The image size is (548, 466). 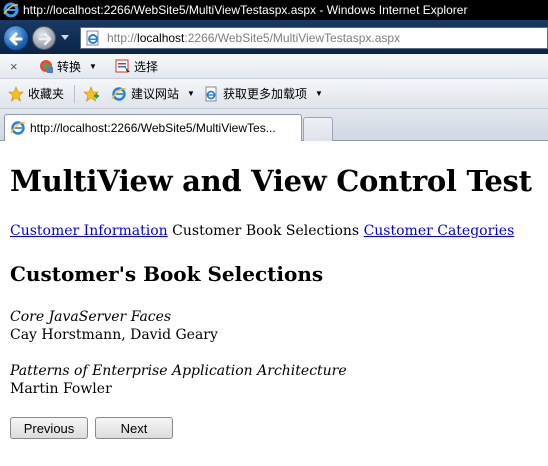 What do you see at coordinates (122, 66) in the screenshot?
I see `select-icon` at bounding box center [122, 66].